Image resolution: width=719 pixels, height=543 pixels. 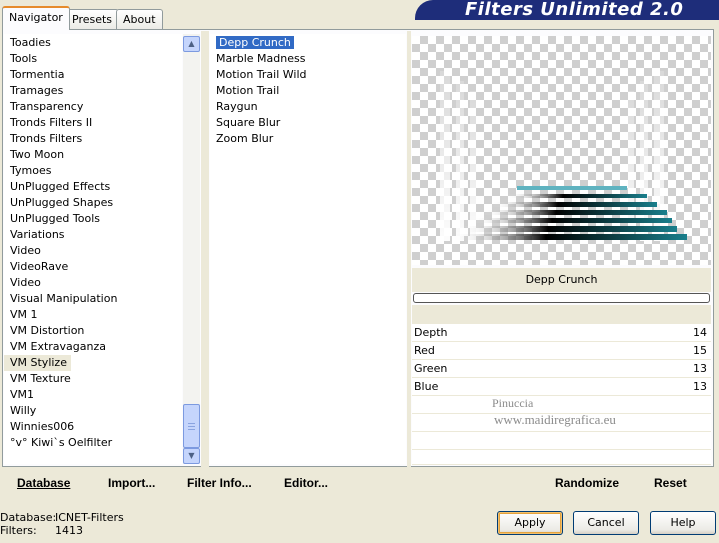 What do you see at coordinates (93, 59) in the screenshot?
I see `category-item: Tools` at bounding box center [93, 59].